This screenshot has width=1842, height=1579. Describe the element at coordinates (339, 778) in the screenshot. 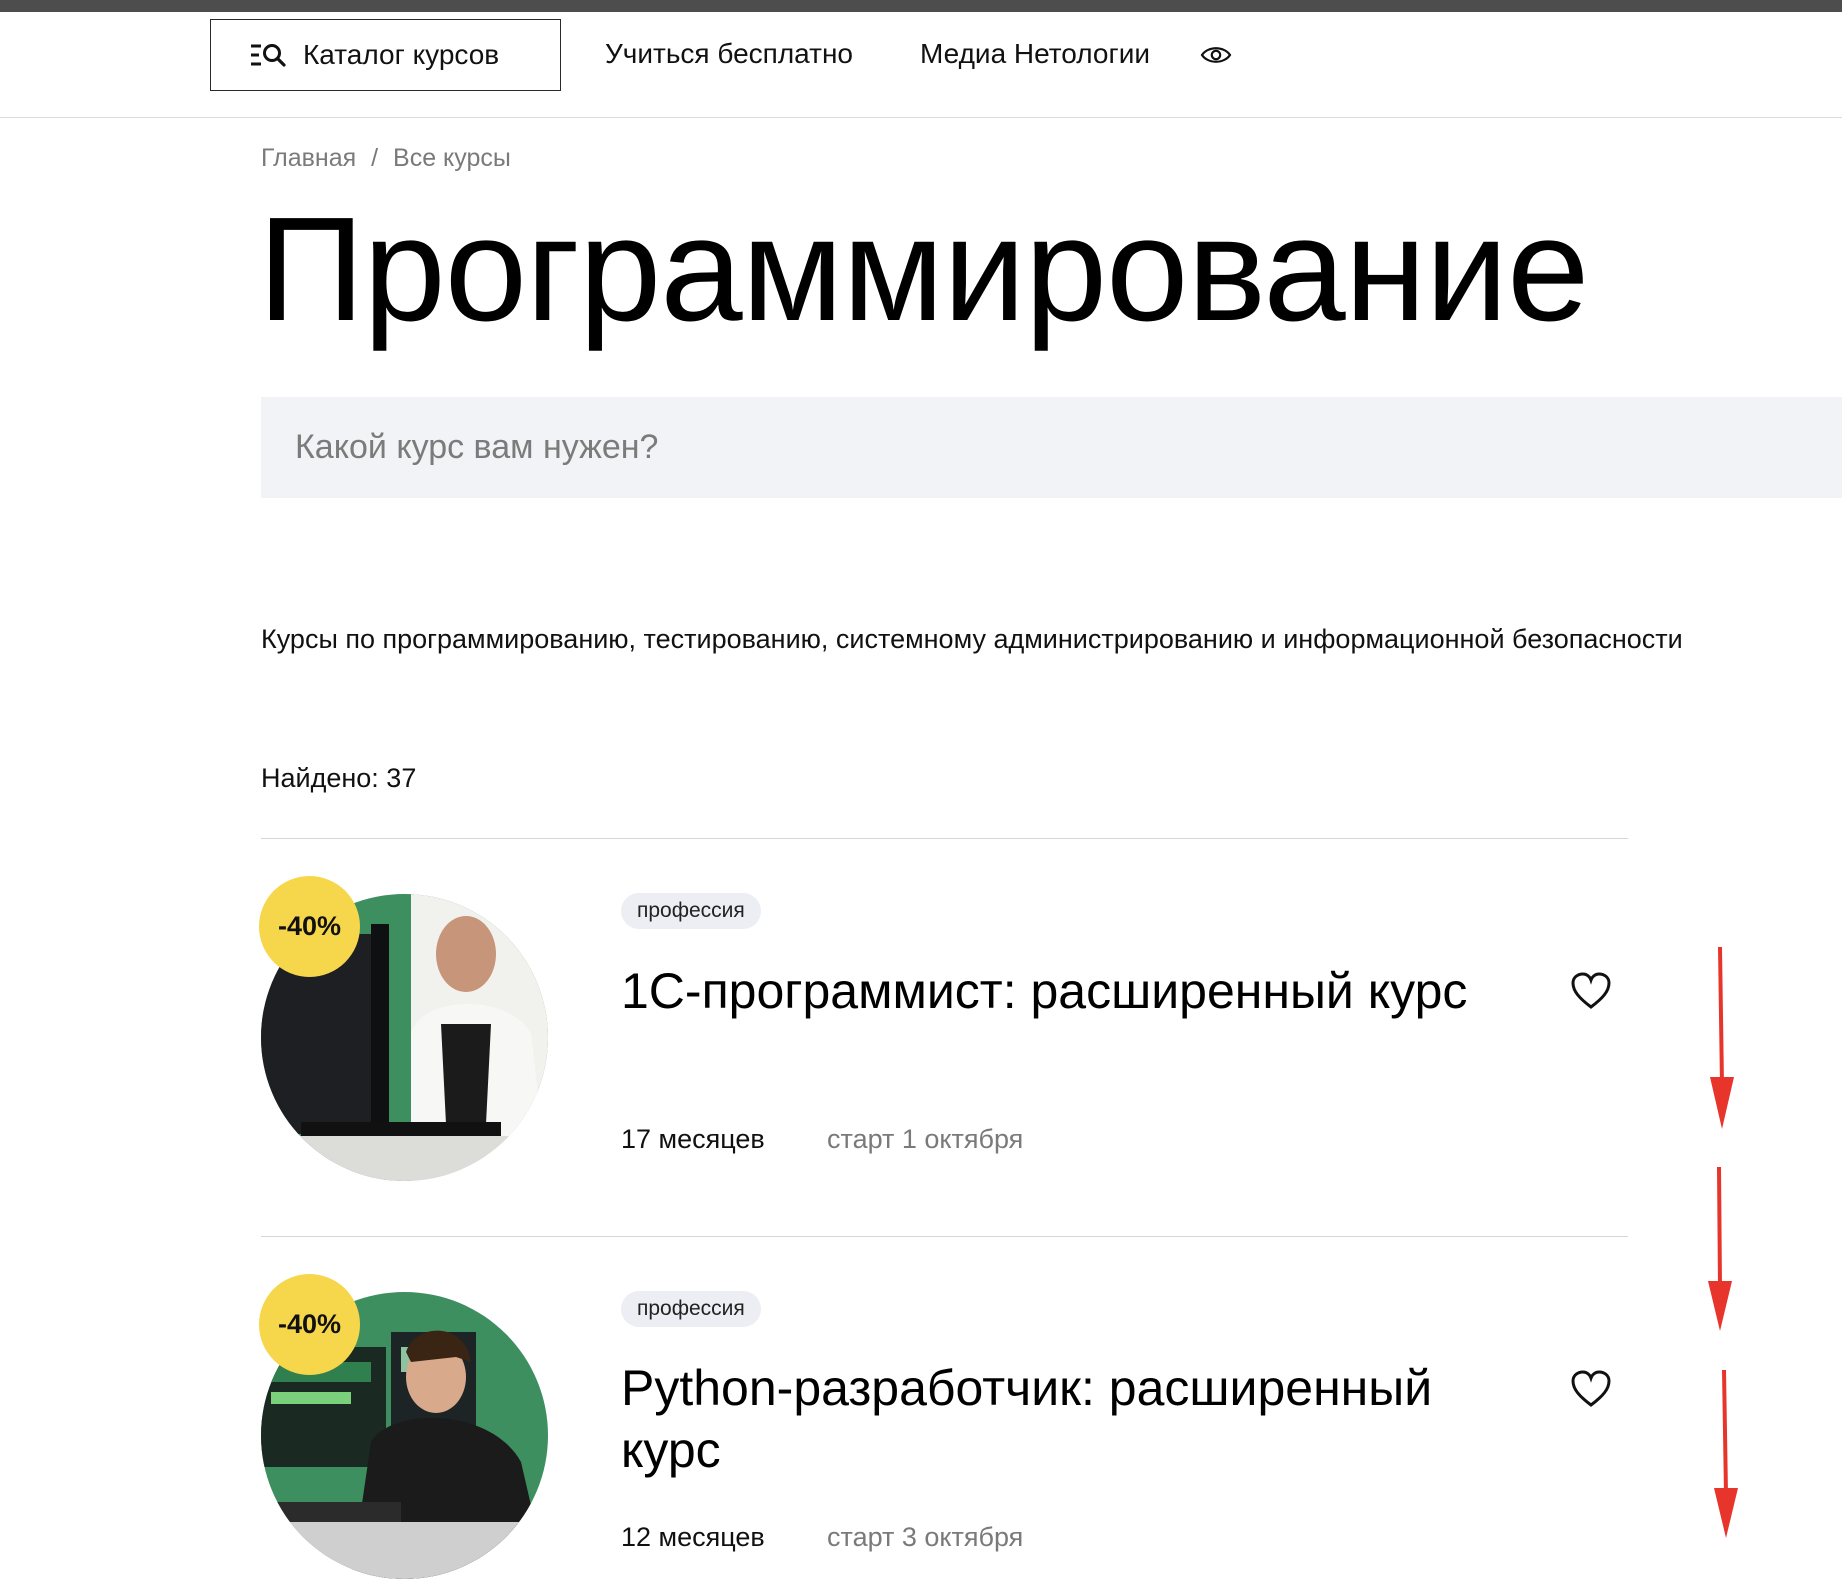

I see `results-count: Найдено: 37` at that location.